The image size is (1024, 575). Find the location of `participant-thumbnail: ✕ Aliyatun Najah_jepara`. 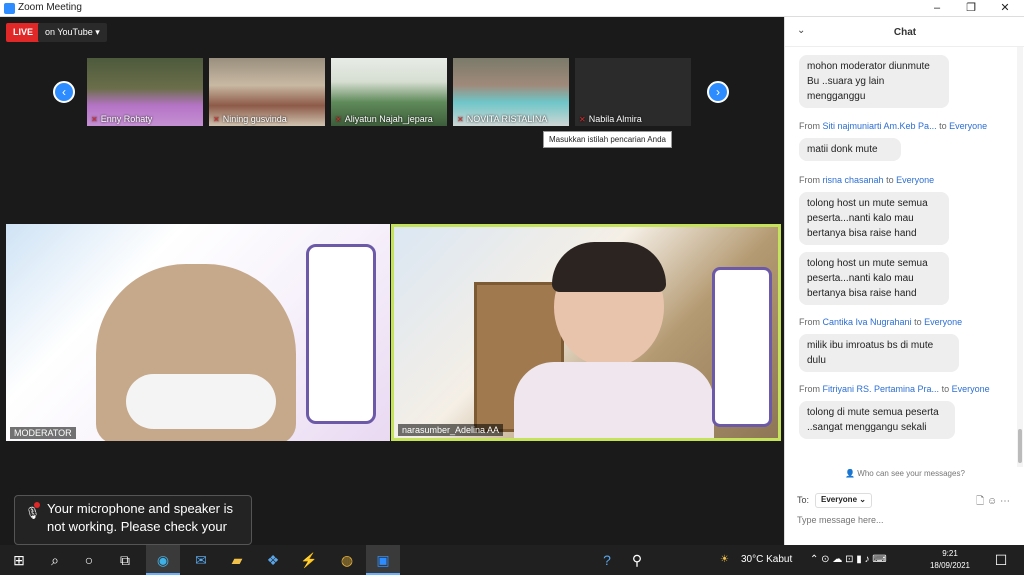

participant-thumbnail: ✕ Aliyatun Najah_jepara is located at coordinates (389, 92).